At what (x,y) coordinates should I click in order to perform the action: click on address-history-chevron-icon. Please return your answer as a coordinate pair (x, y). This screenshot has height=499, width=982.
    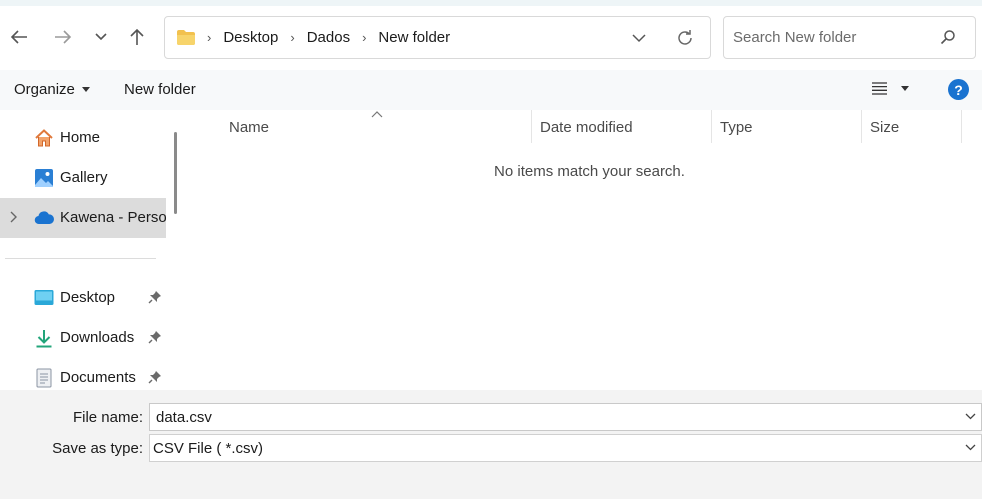
    Looking at the image, I should click on (639, 38).